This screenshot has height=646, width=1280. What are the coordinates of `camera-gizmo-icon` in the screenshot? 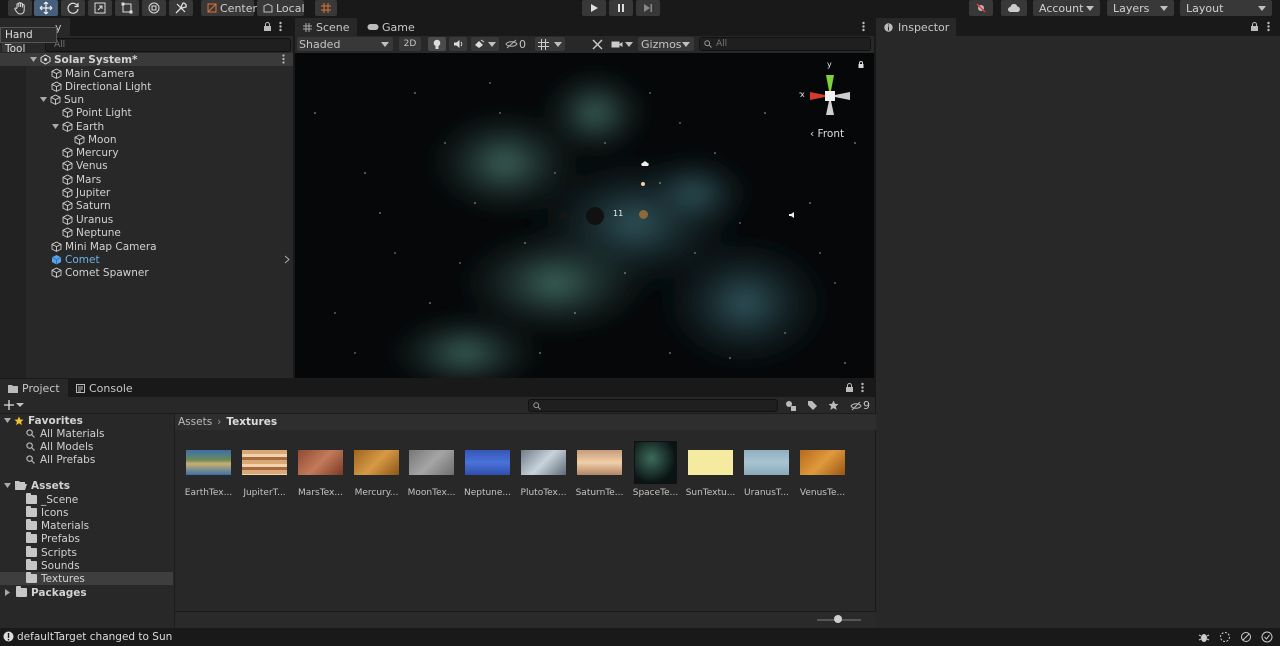 It's located at (645, 163).